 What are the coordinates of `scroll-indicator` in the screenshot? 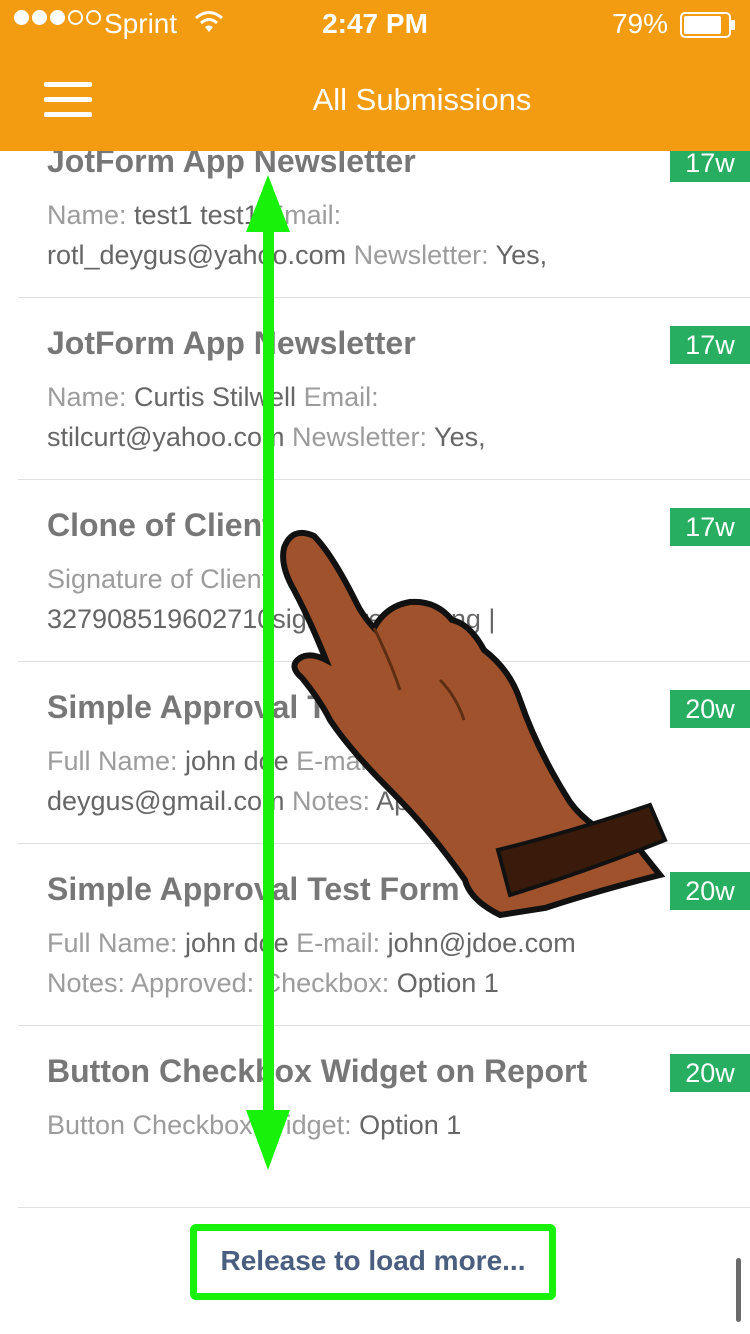 It's located at (738, 1290).